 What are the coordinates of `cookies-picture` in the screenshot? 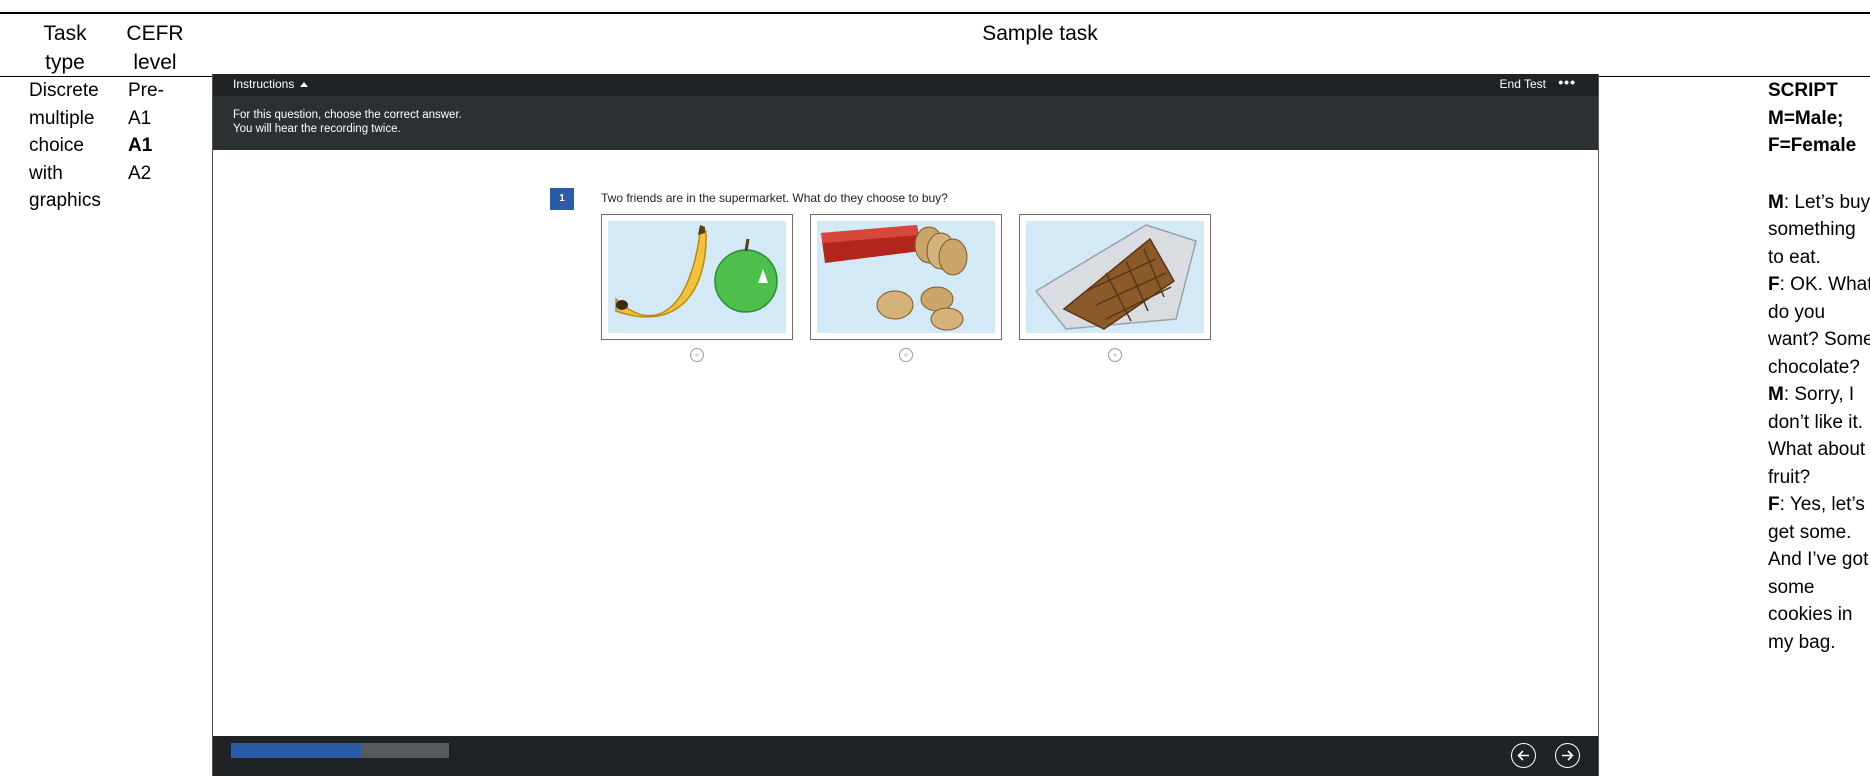 It's located at (906, 277).